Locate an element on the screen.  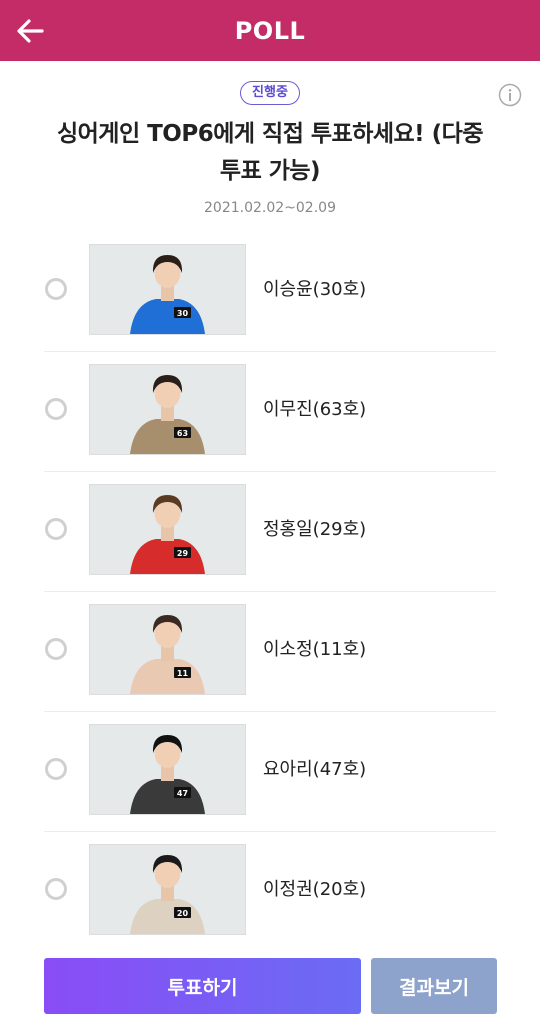
poll-title-line-1: 싱어게인 TOP6에게 직접 투표하세요! (다중 is located at coordinates (270, 134).